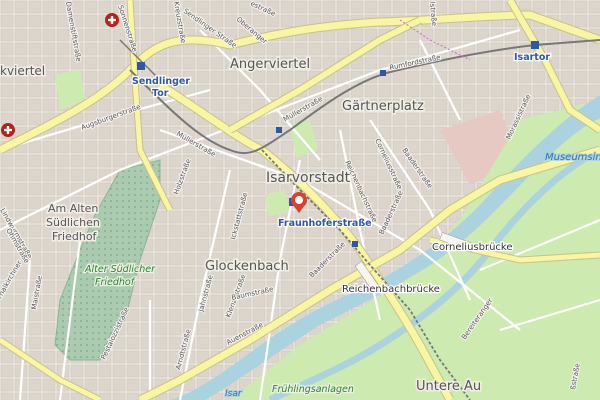 This screenshot has height=400, width=600. I want to click on station-label-sendlinger-tor-2: Tor, so click(160, 93).